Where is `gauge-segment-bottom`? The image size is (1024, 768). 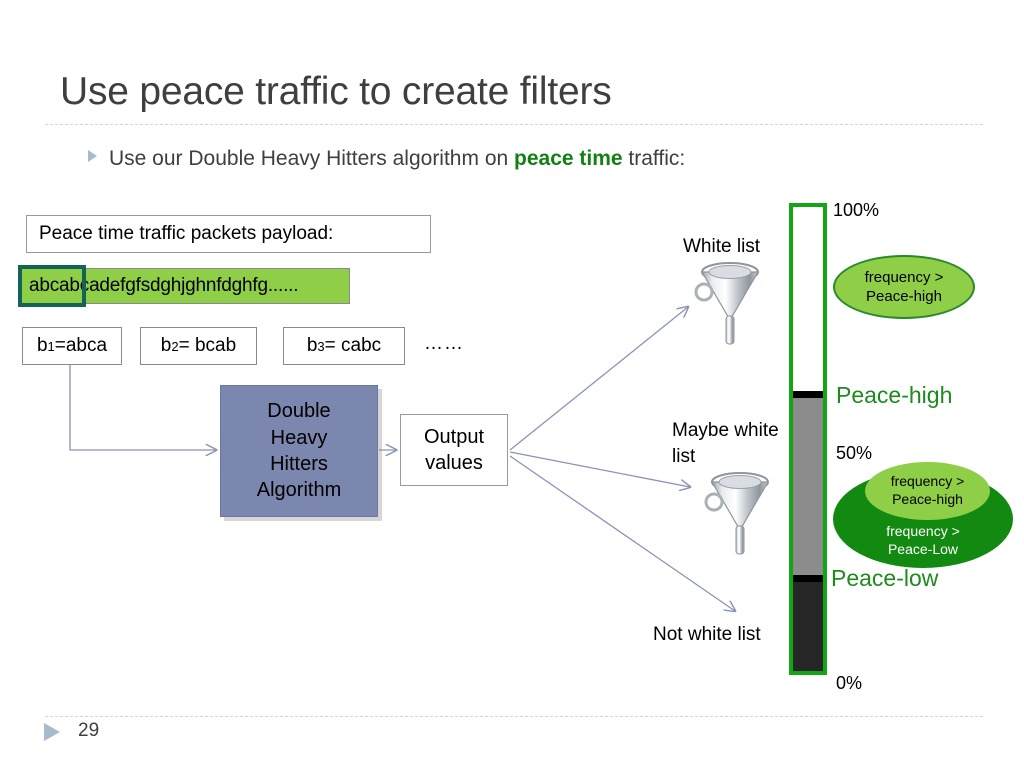
gauge-segment-bottom is located at coordinates (808, 626).